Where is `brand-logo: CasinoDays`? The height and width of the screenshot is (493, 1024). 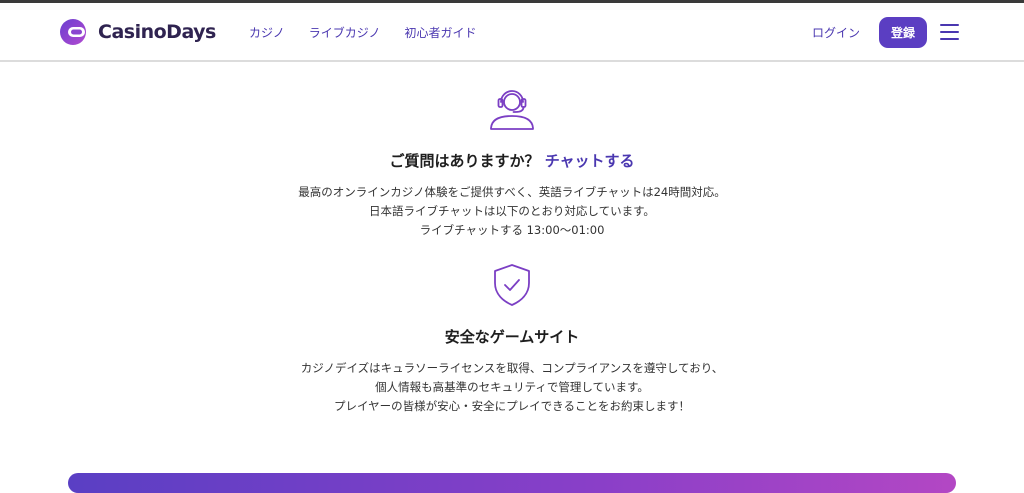
brand-logo: CasinoDays is located at coordinates (137, 32).